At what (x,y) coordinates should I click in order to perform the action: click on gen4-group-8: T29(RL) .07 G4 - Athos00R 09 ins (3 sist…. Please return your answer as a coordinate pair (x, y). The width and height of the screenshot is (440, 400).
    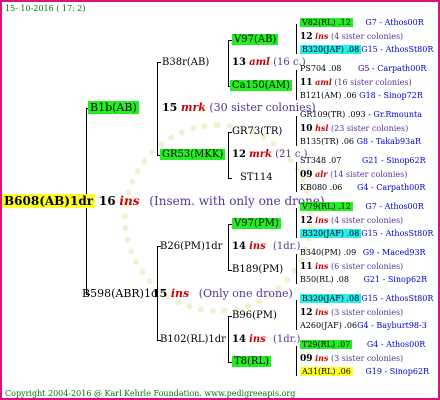
    Looking at the image, I should click on (364, 358).